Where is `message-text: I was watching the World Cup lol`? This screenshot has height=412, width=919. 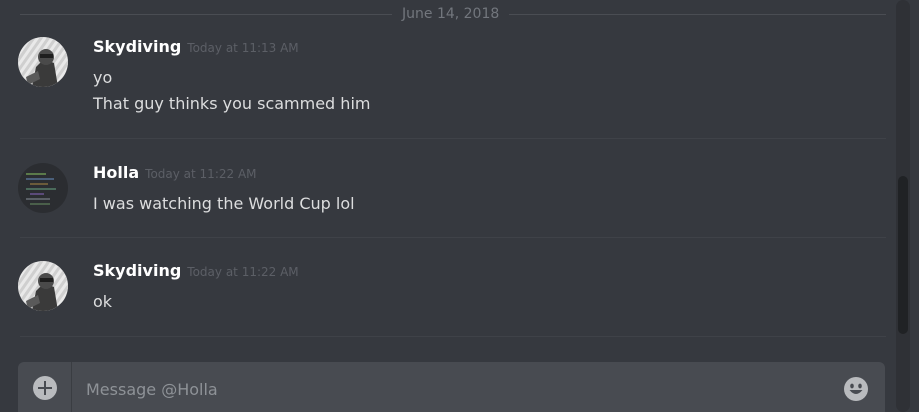
message-text: I was watching the World Cup lol is located at coordinates (224, 203).